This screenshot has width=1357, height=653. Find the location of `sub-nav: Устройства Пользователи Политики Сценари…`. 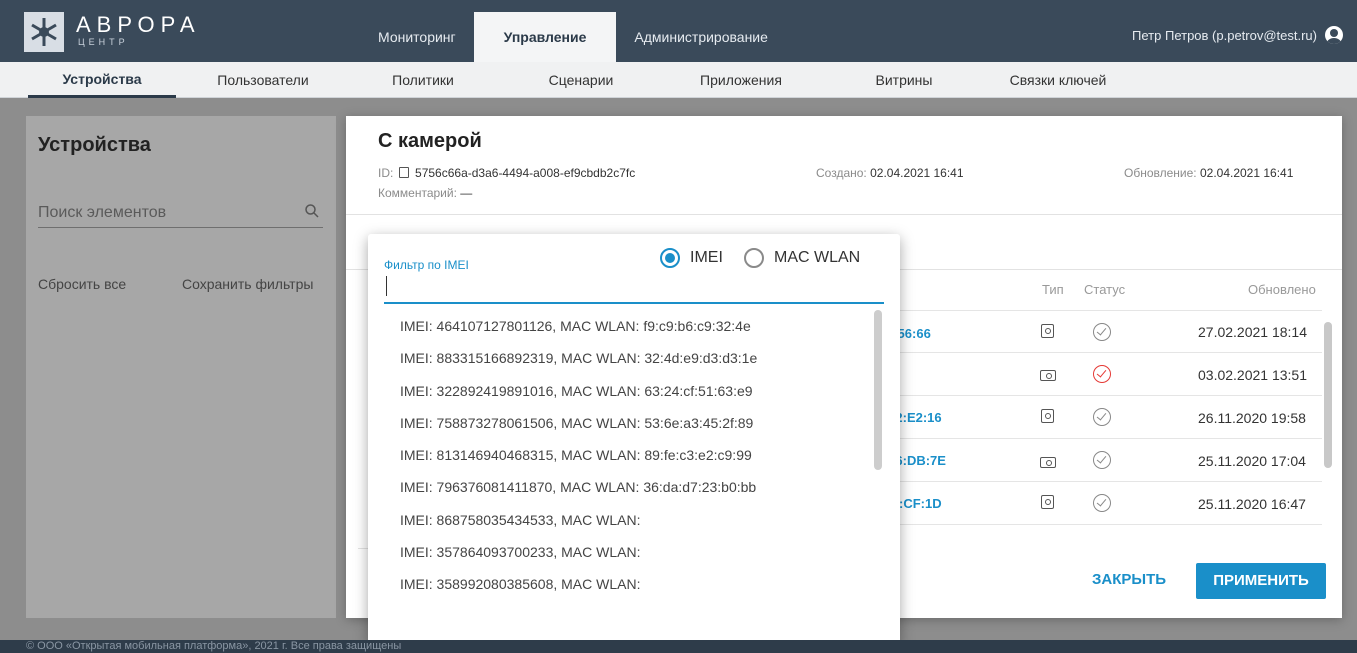

sub-nav: Устройства Пользователи Политики Сценари… is located at coordinates (678, 80).